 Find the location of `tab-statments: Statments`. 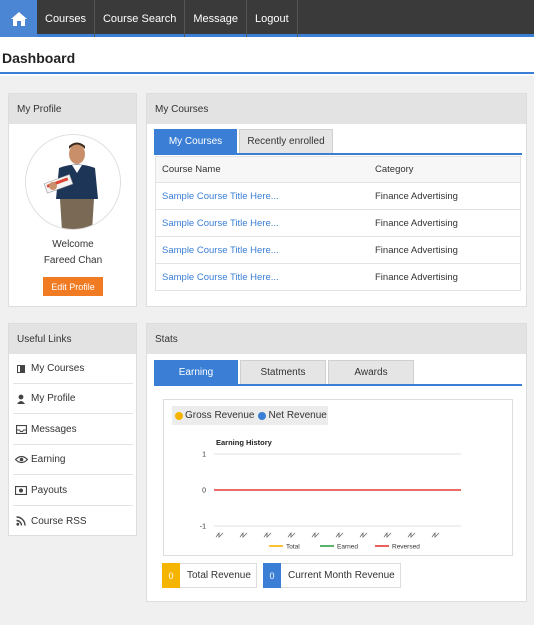

tab-statments: Statments is located at coordinates (283, 372).